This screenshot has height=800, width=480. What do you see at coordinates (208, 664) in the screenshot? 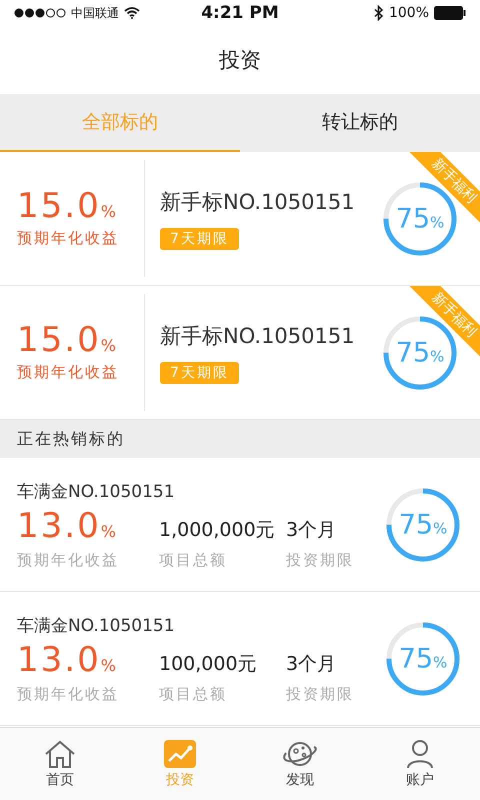
I see `total-amount: 100,000元` at bounding box center [208, 664].